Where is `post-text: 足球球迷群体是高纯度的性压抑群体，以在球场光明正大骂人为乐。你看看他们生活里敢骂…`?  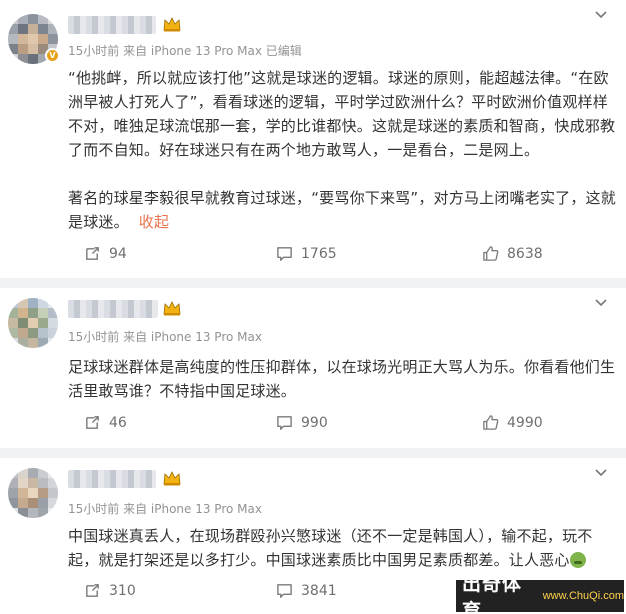
post-text: 足球球迷群体是高纯度的性压抑群体，以在球场光明正大骂人为乐。你看看他们生活里敢骂… is located at coordinates (343, 379).